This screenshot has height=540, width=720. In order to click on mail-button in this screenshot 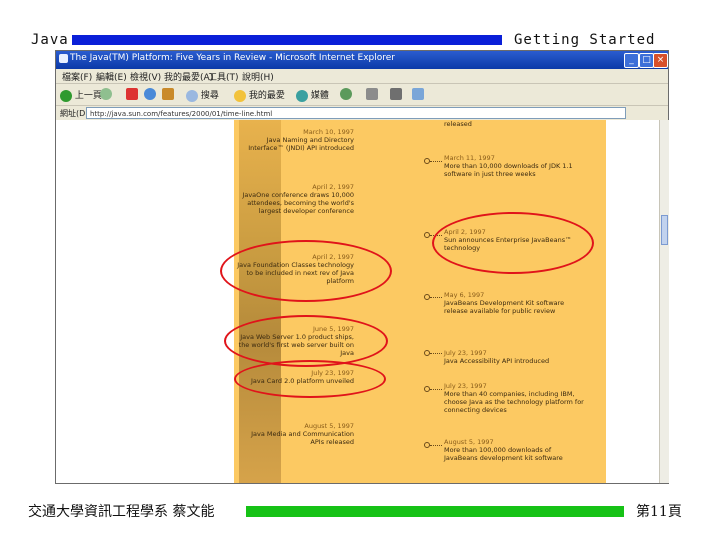, I will do `click(372, 94)`.